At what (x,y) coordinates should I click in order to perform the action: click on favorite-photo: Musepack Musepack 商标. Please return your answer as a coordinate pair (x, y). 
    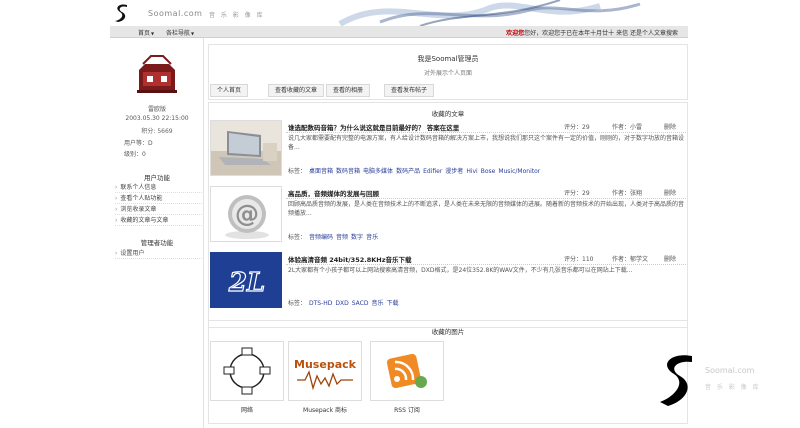
    Looking at the image, I should click on (325, 377).